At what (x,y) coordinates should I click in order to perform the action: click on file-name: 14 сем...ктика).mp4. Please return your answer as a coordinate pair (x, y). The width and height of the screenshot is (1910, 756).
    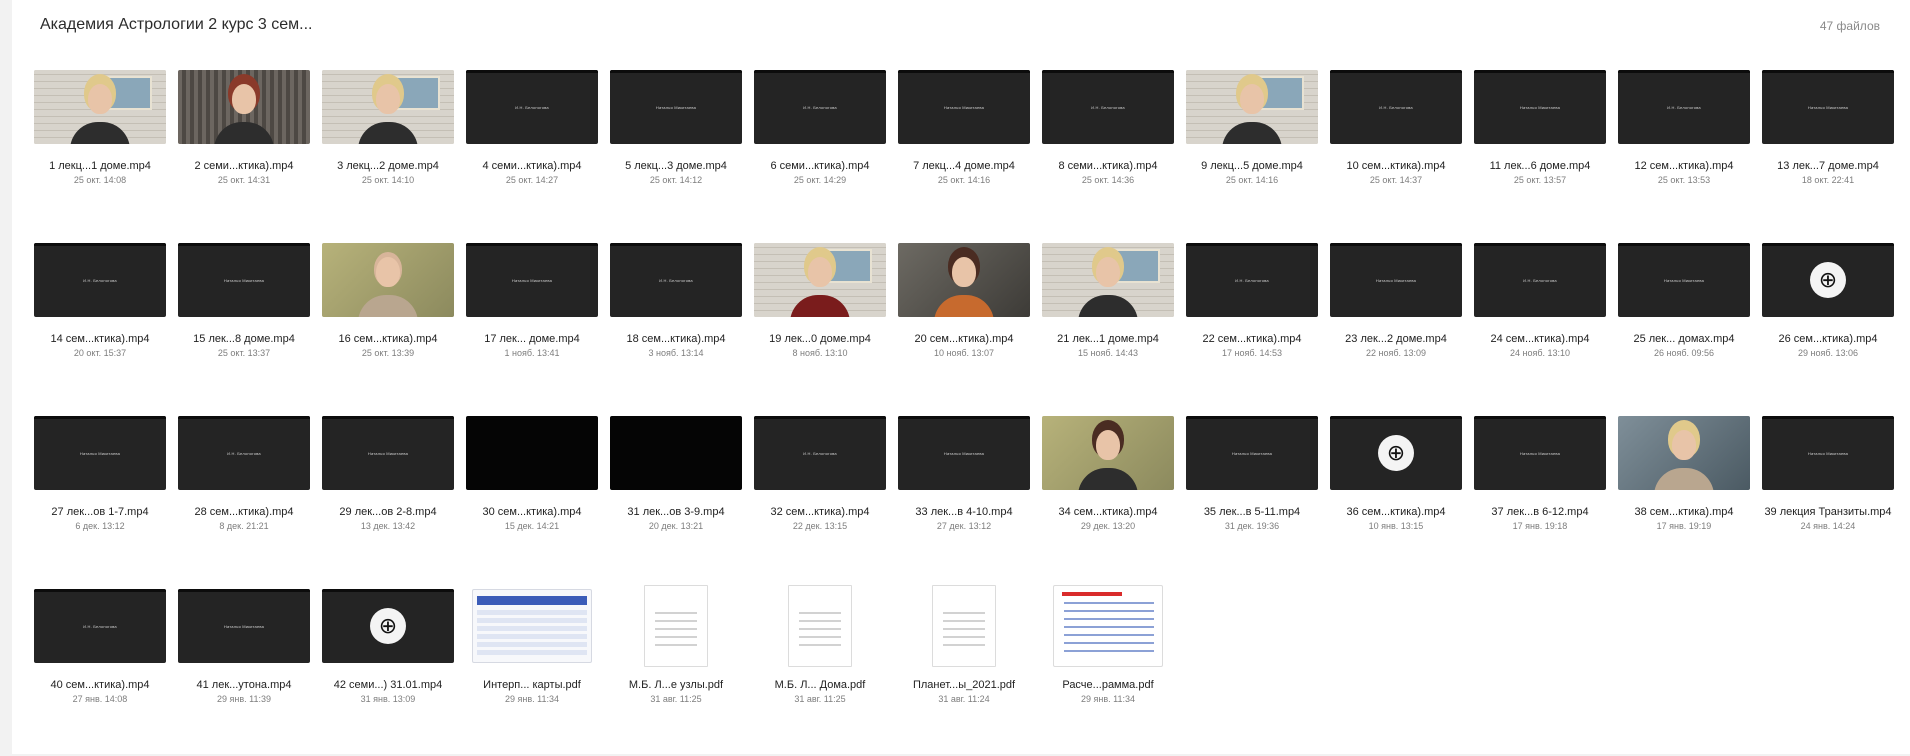
    Looking at the image, I should click on (100, 339).